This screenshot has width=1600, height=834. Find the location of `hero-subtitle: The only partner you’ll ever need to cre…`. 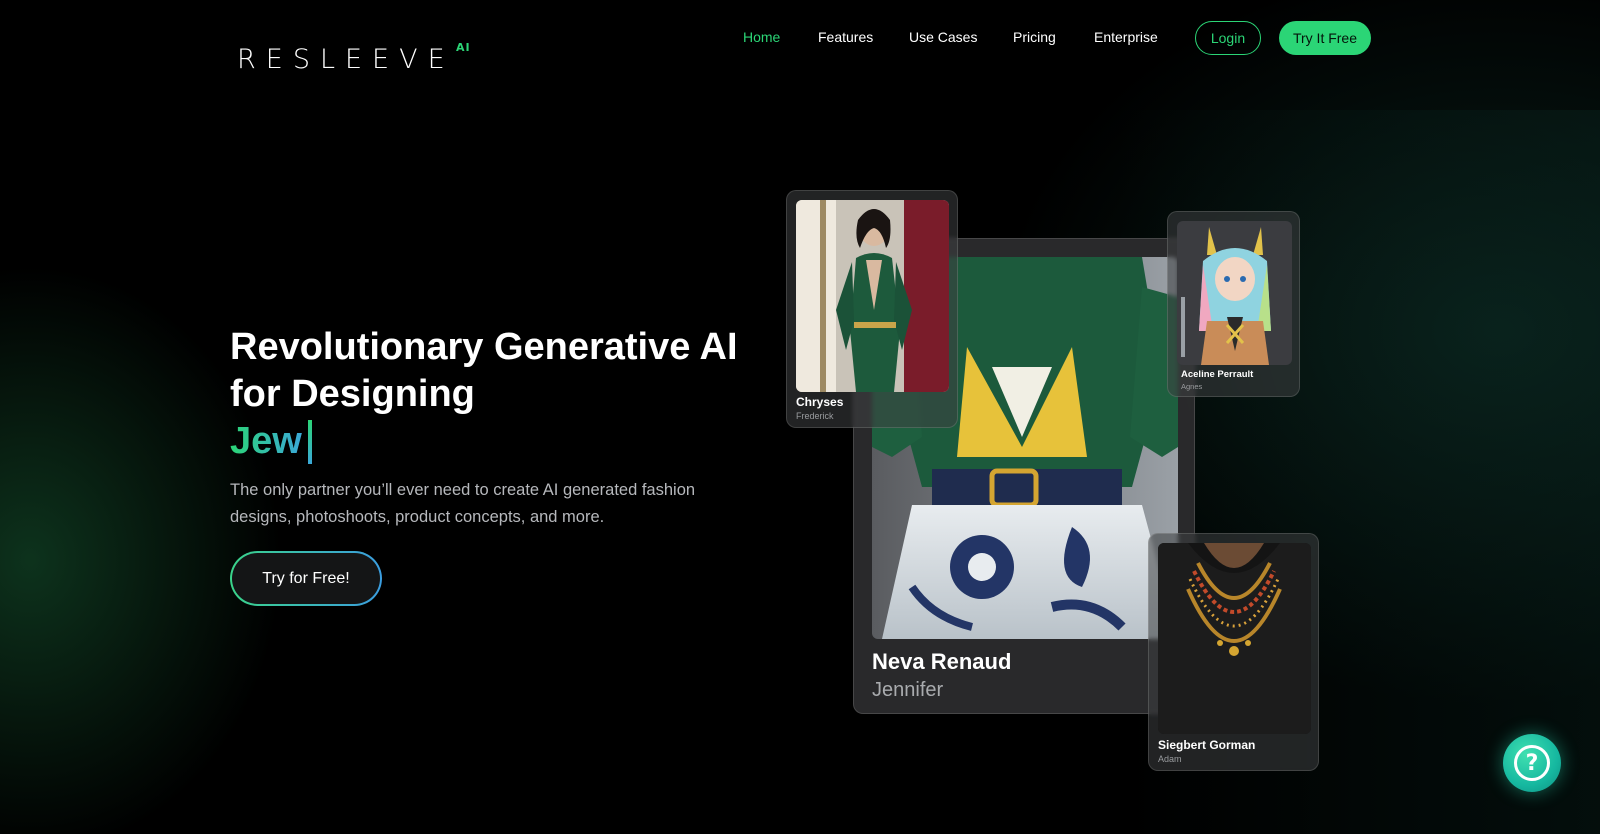

hero-subtitle: The only partner you’ll ever need to cre… is located at coordinates (463, 503).